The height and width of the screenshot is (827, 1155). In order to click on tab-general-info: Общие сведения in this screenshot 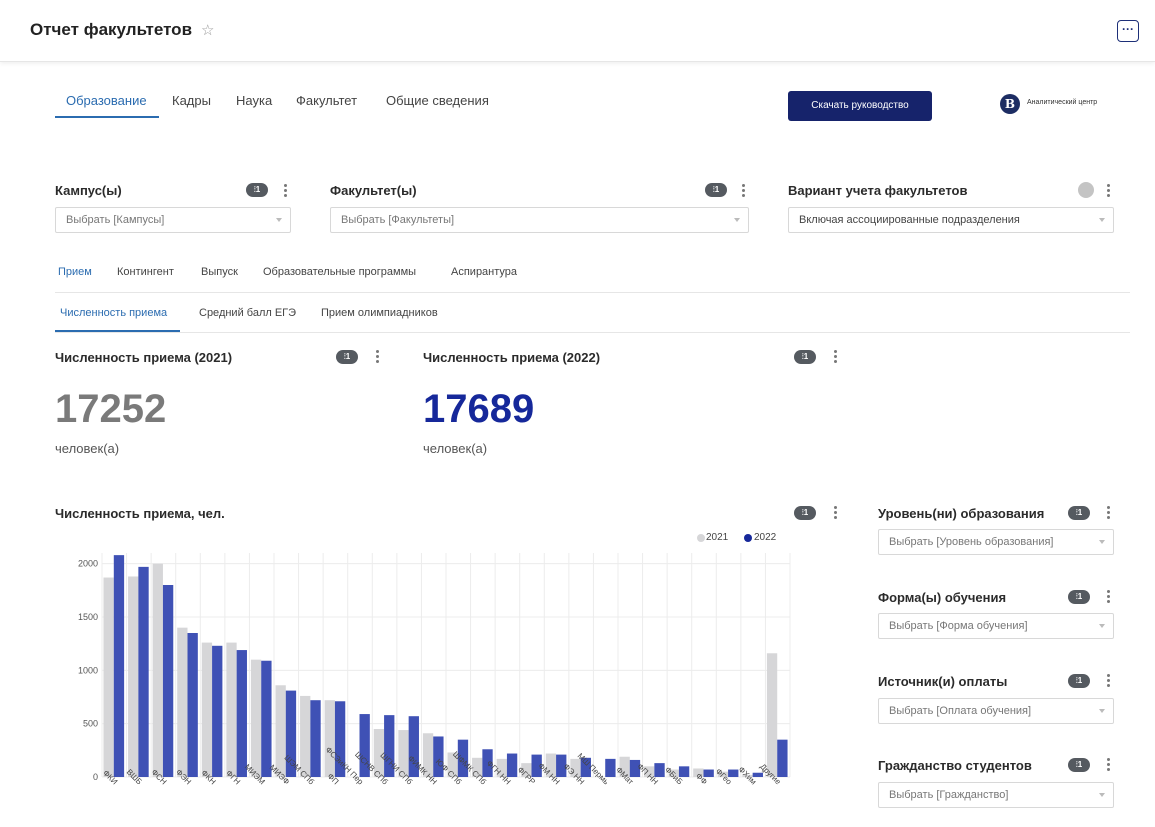, I will do `click(437, 100)`.